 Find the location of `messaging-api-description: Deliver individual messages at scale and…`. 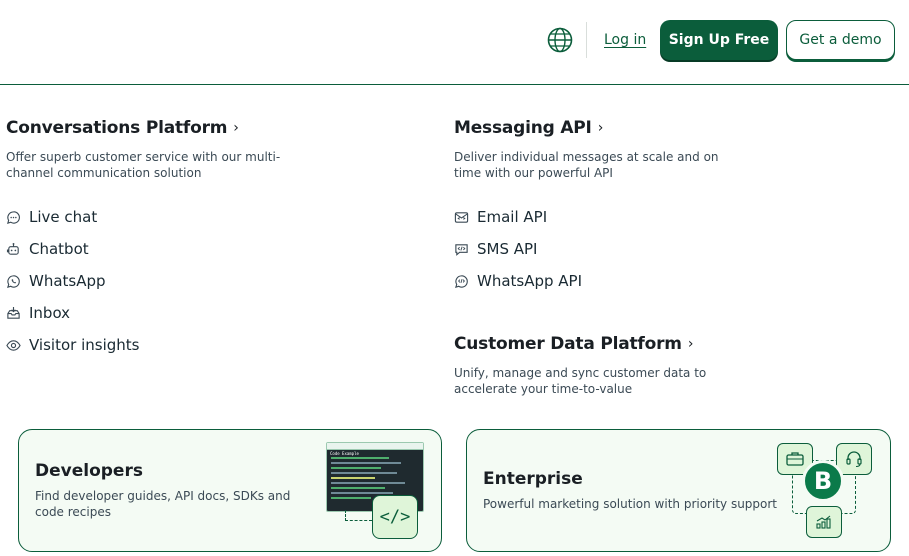

messaging-api-description: Deliver individual messages at scale and… is located at coordinates (586, 165).